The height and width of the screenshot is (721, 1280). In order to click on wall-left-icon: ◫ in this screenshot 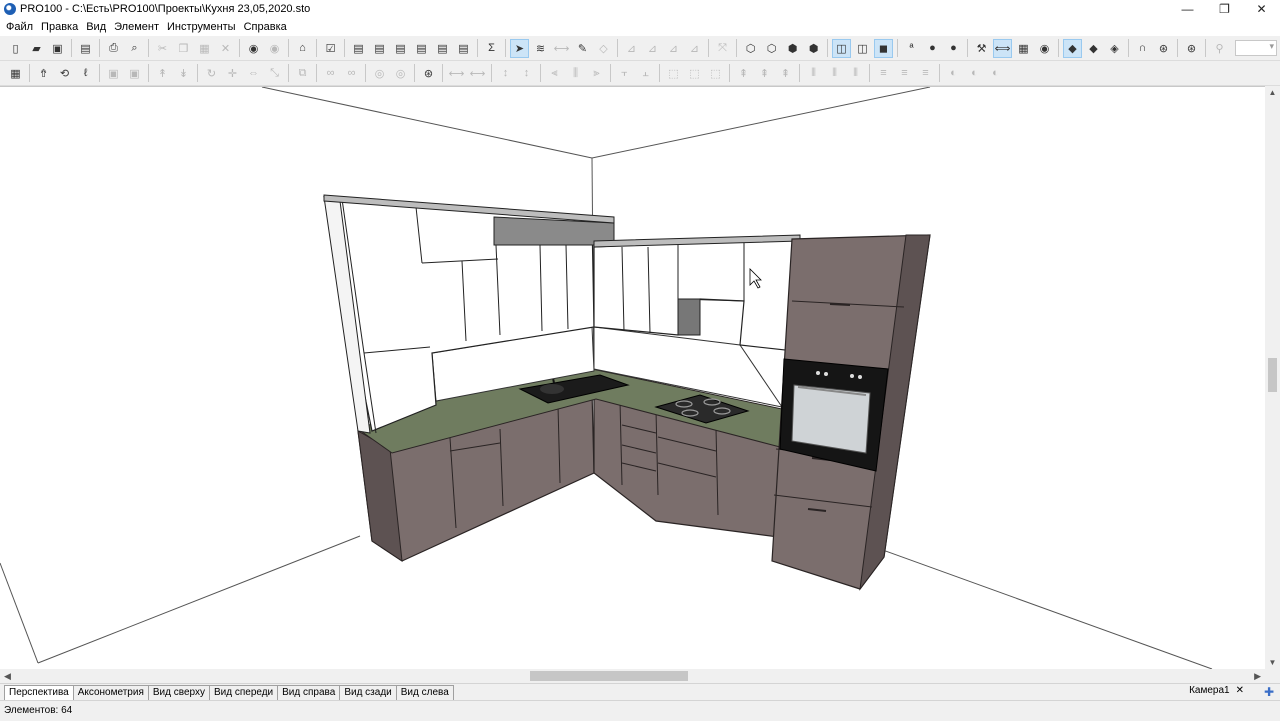, I will do `click(841, 48)`.